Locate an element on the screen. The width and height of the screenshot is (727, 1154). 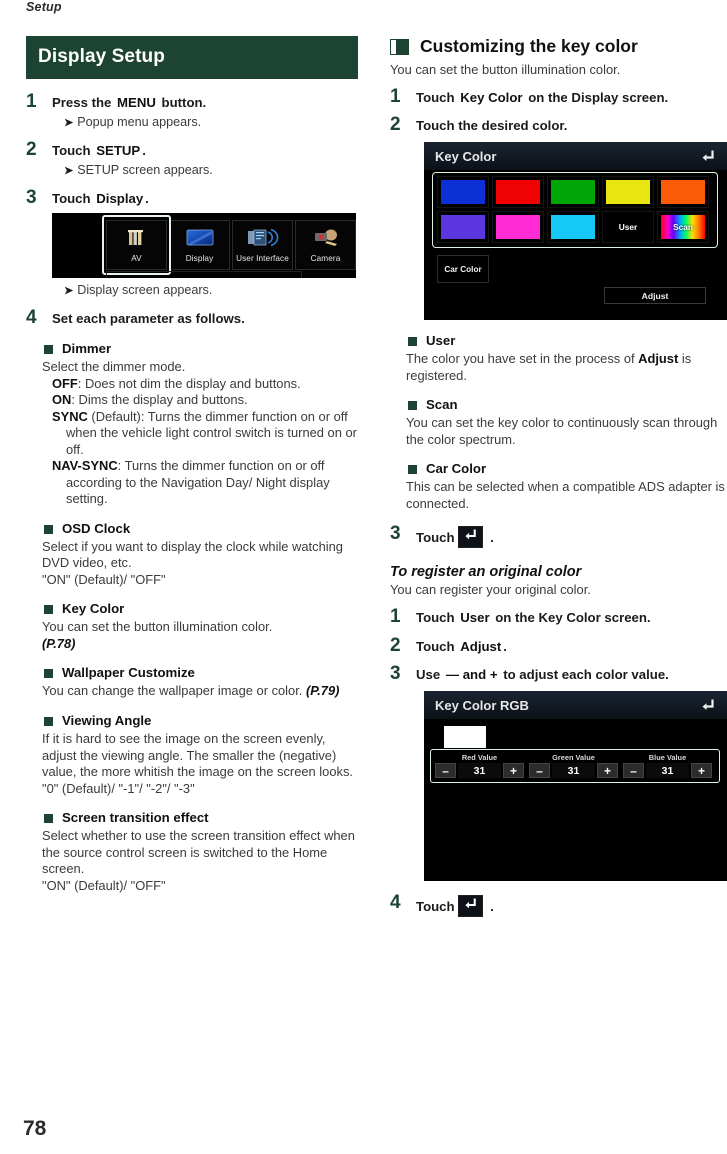
swatch-purple is located at coordinates (463, 227).